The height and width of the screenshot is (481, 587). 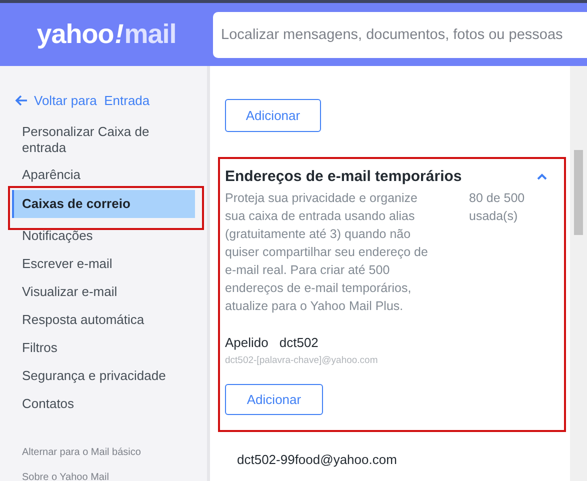 I want to click on sidebar-item: Resposta automática, so click(x=97, y=321).